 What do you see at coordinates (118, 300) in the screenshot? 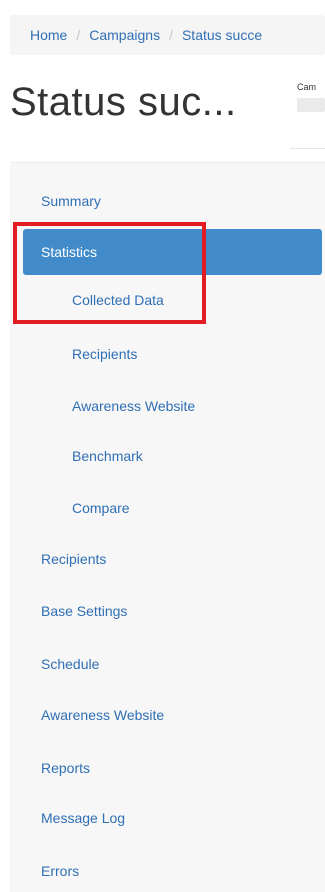
I see `sidebar-item-label: Collected Data` at bounding box center [118, 300].